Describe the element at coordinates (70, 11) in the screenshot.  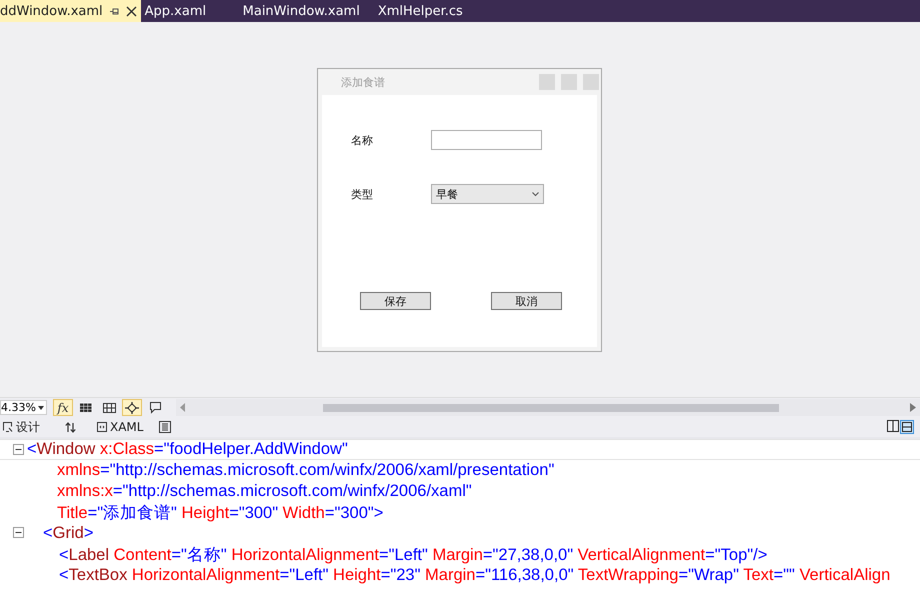
I see `document-tab: ddWindow.xaml` at that location.